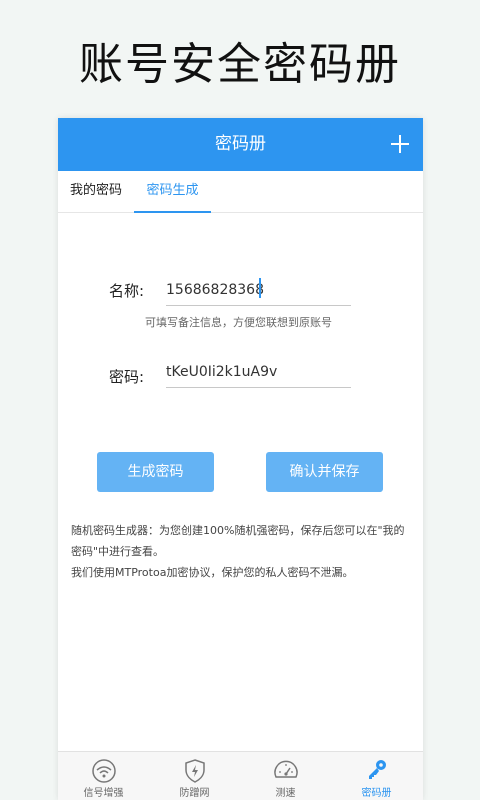 This screenshot has height=800, width=480. I want to click on wifi-signal-icon, so click(103, 771).